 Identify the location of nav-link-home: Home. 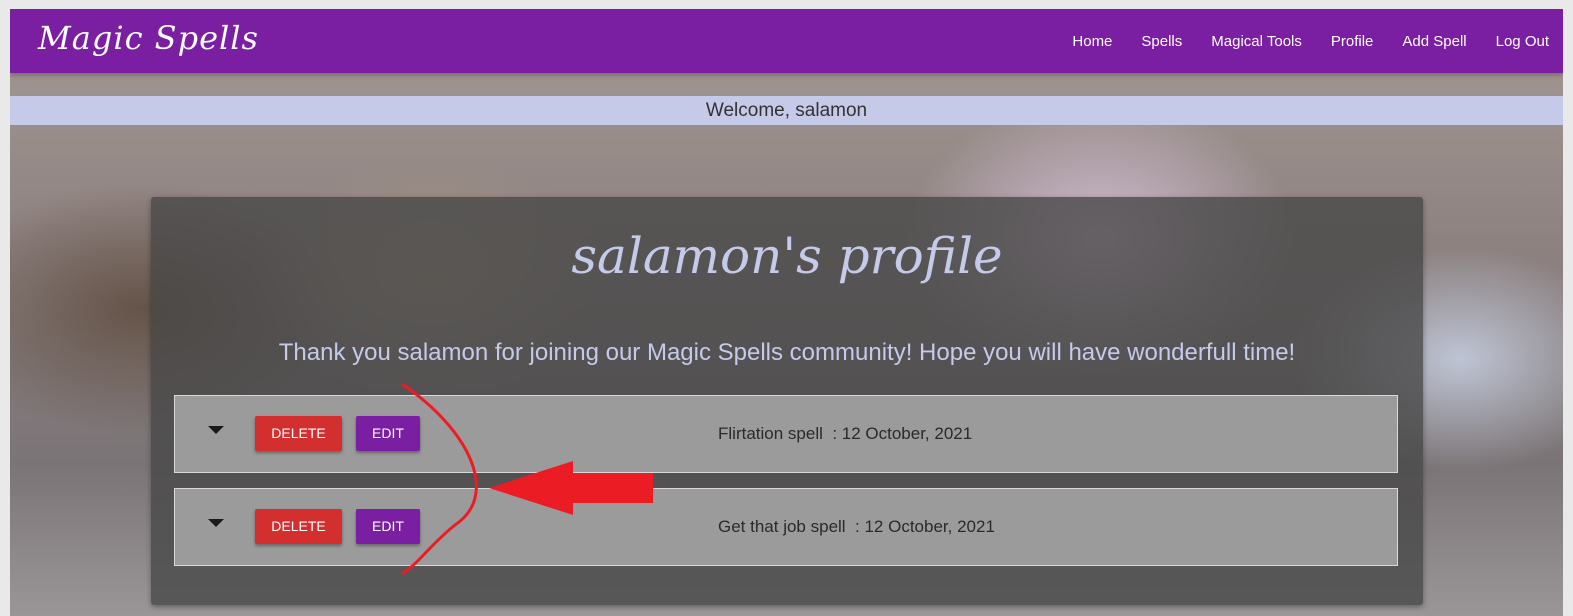
(1092, 41).